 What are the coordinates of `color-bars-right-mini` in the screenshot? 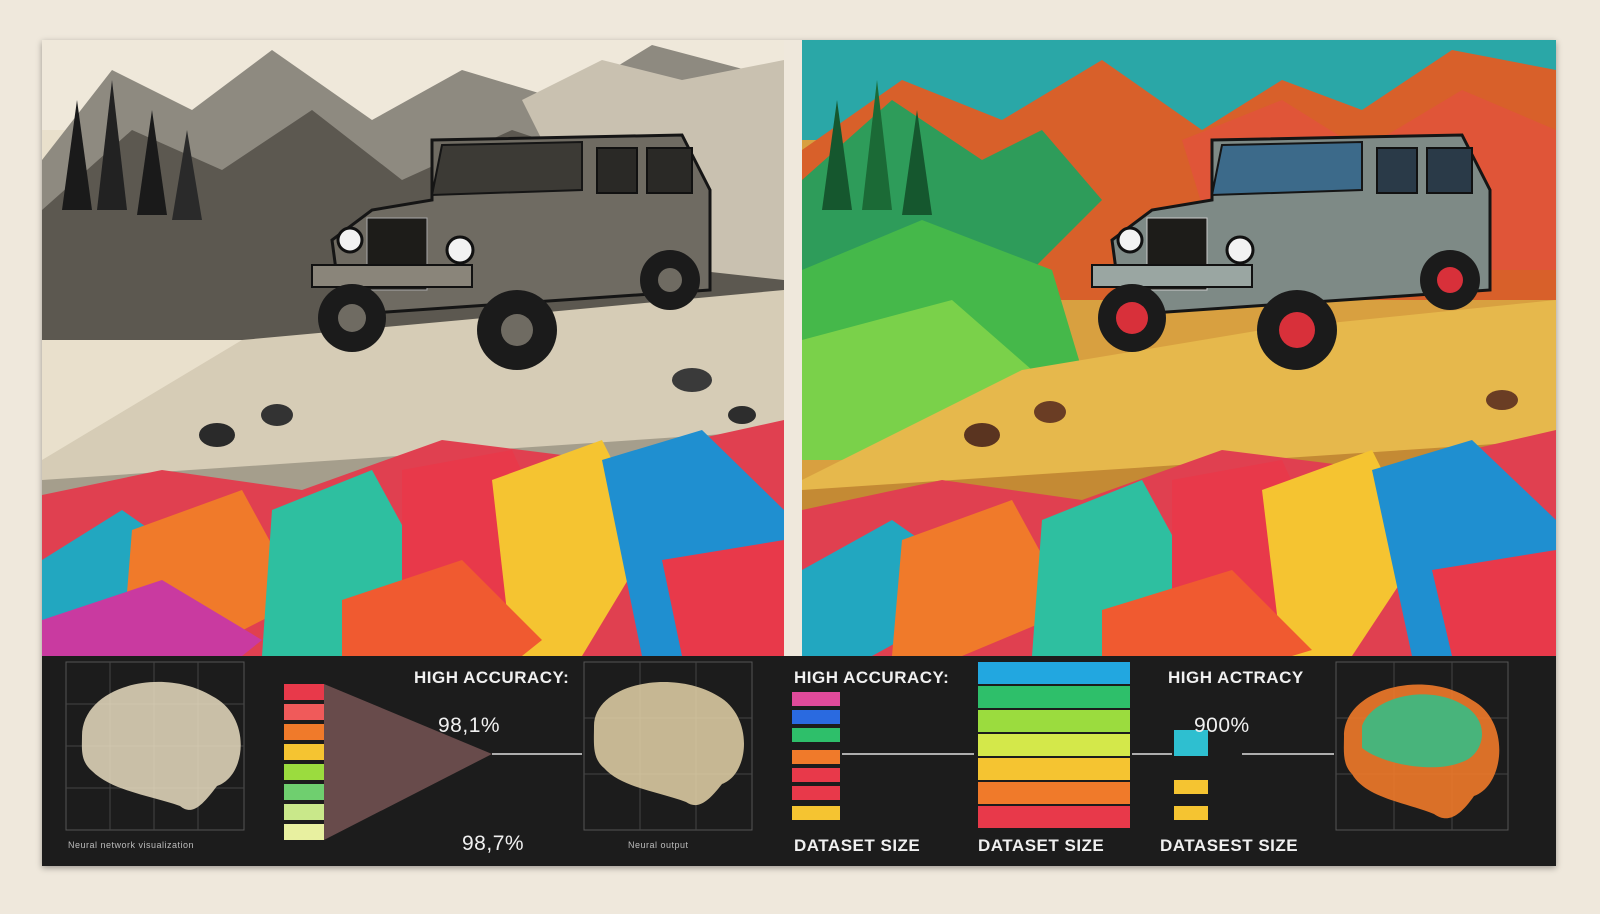 It's located at (1254, 775).